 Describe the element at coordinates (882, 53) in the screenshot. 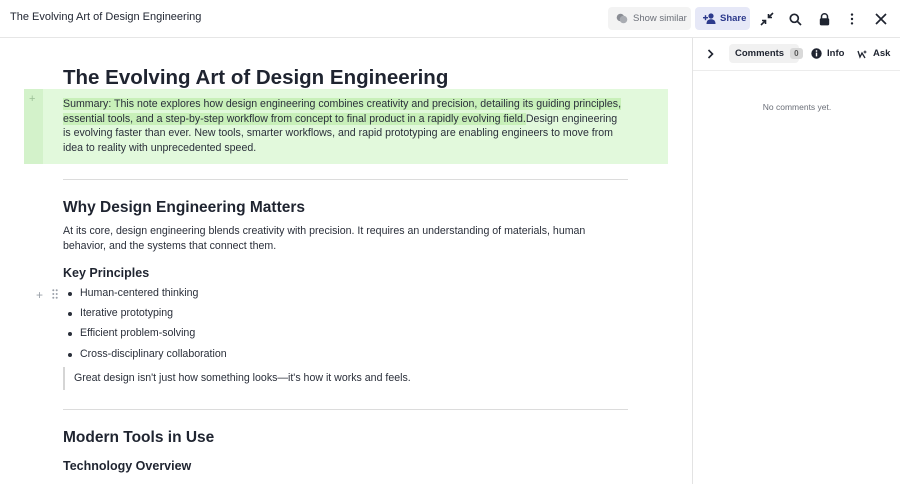

I see `ask-label: Ask` at that location.